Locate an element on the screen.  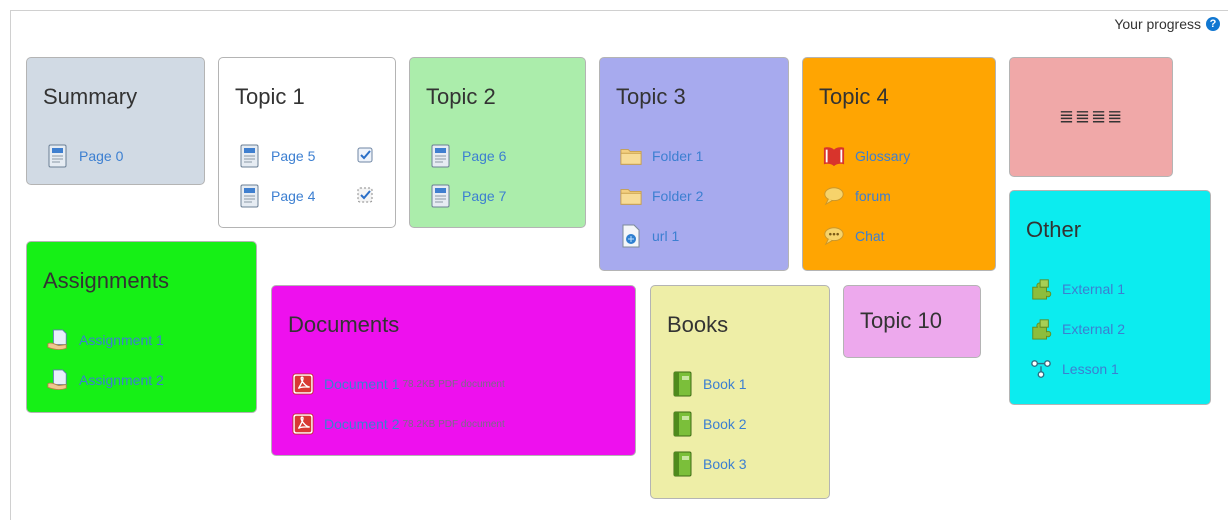
activity-item: External 2 is located at coordinates (1116, 329).